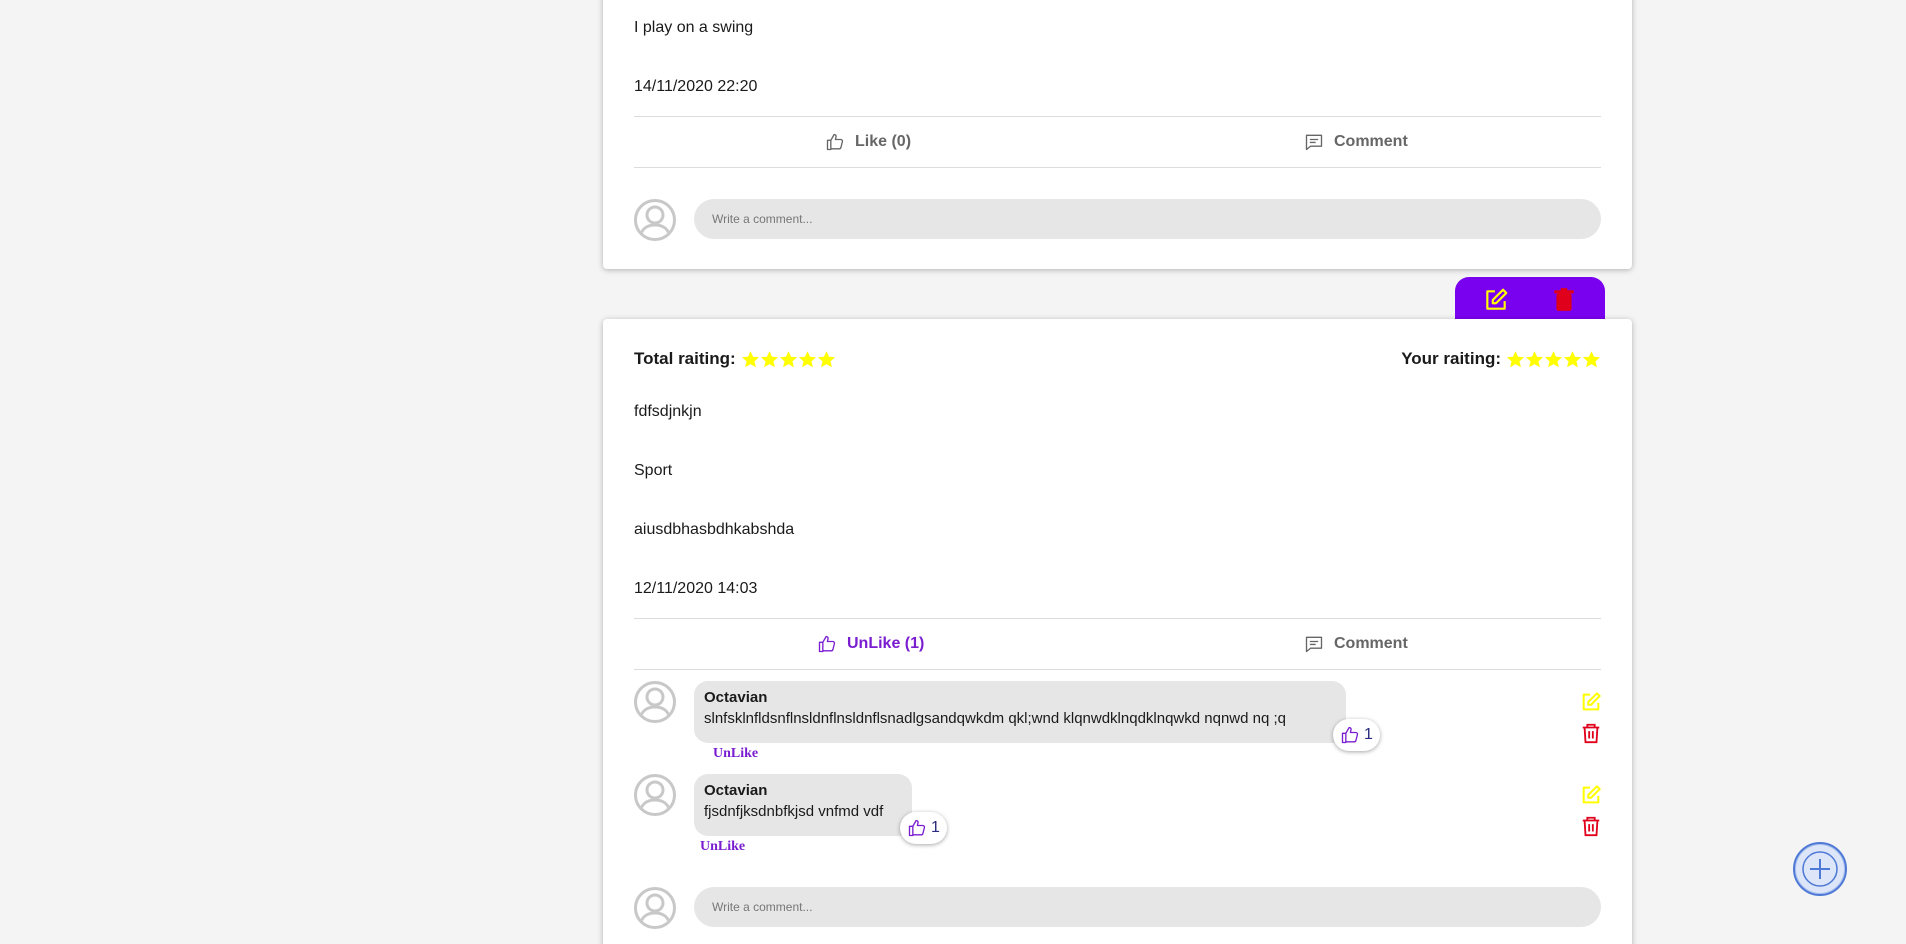 This screenshot has width=1906, height=944. I want to click on post-category: Sport, so click(653, 470).